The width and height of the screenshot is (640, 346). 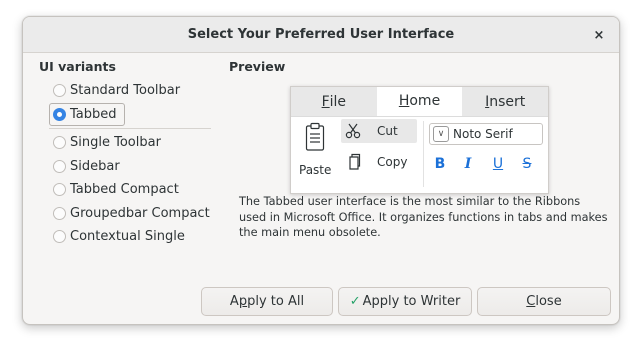 What do you see at coordinates (599, 35) in the screenshot?
I see `close-icon: ×` at bounding box center [599, 35].